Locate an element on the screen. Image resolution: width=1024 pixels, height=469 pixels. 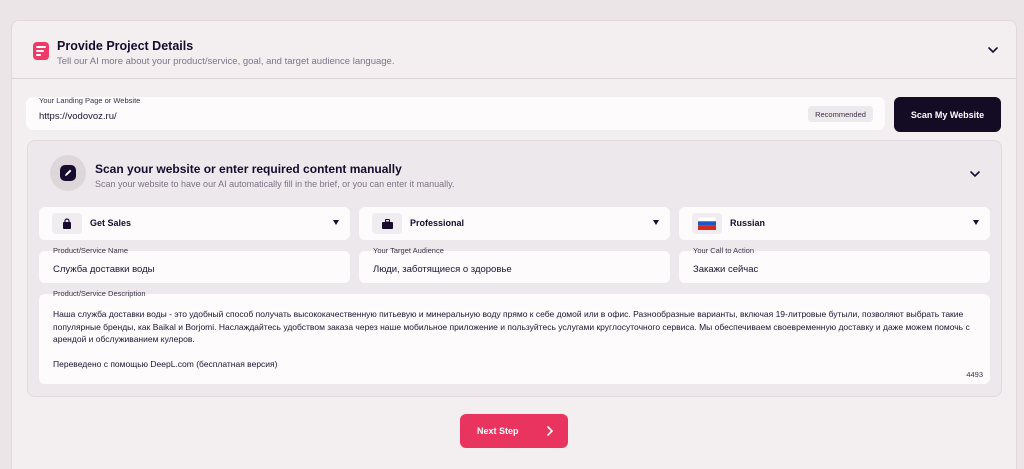
next-step-label: Next Step is located at coordinates (498, 431).